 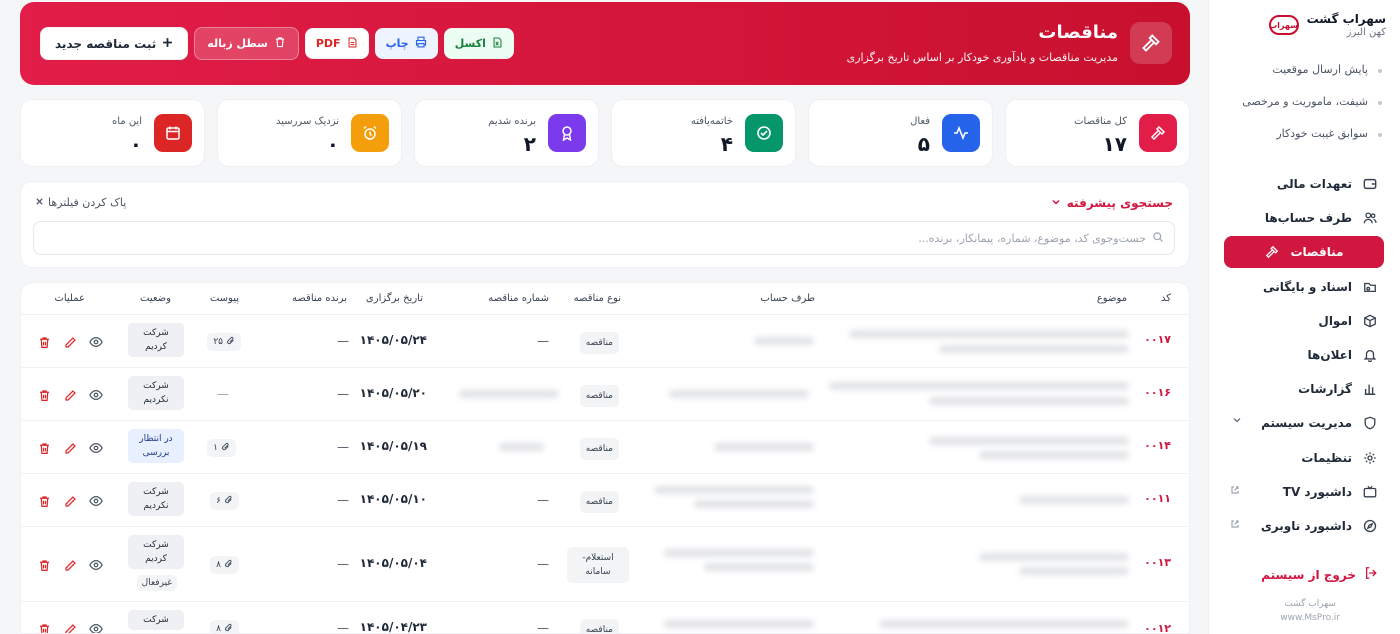 What do you see at coordinates (370, 133) in the screenshot?
I see `alarm-clock-icon` at bounding box center [370, 133].